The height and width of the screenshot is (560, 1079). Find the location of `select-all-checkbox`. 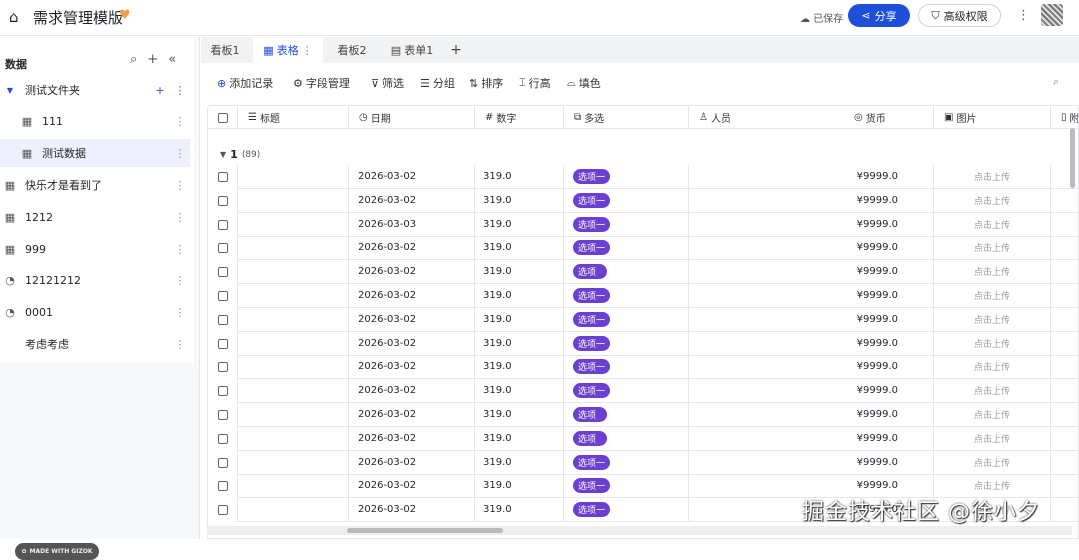

select-all-checkbox is located at coordinates (223, 117).